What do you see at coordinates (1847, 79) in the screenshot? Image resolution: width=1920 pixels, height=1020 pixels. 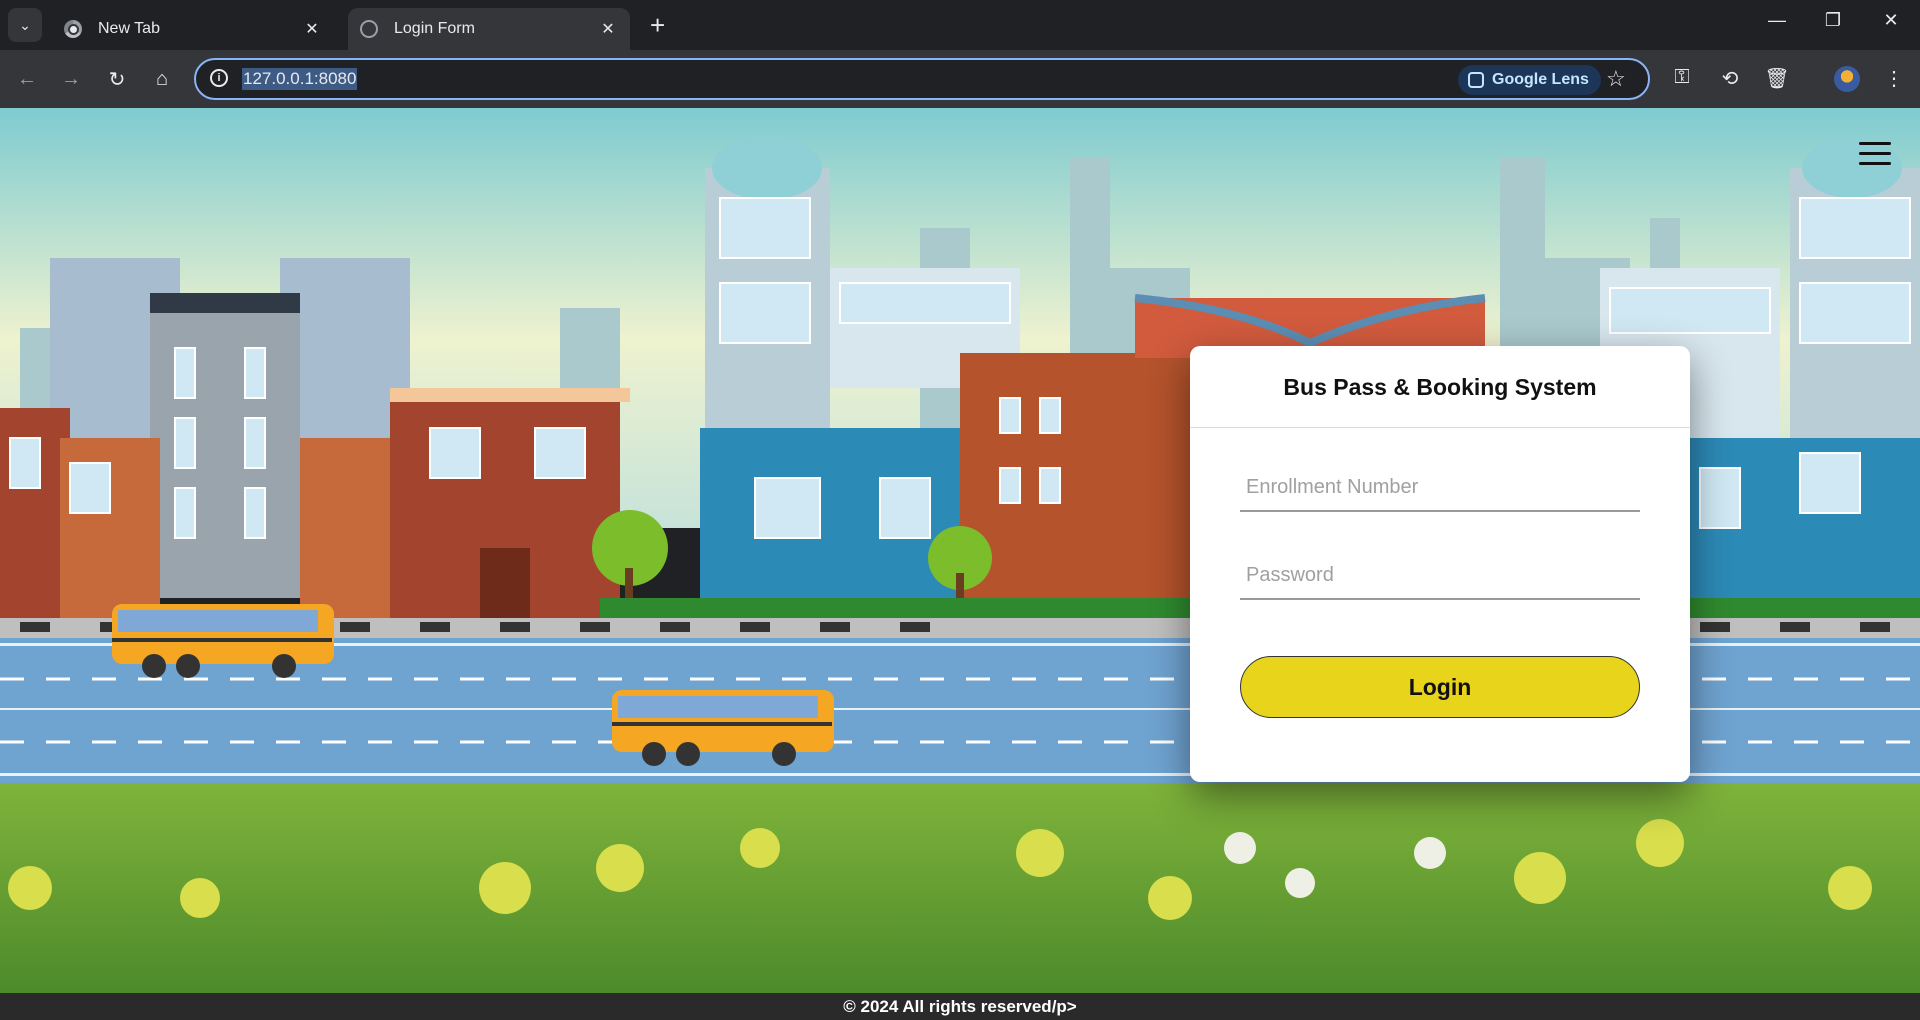 I see `profile-avatar` at bounding box center [1847, 79].